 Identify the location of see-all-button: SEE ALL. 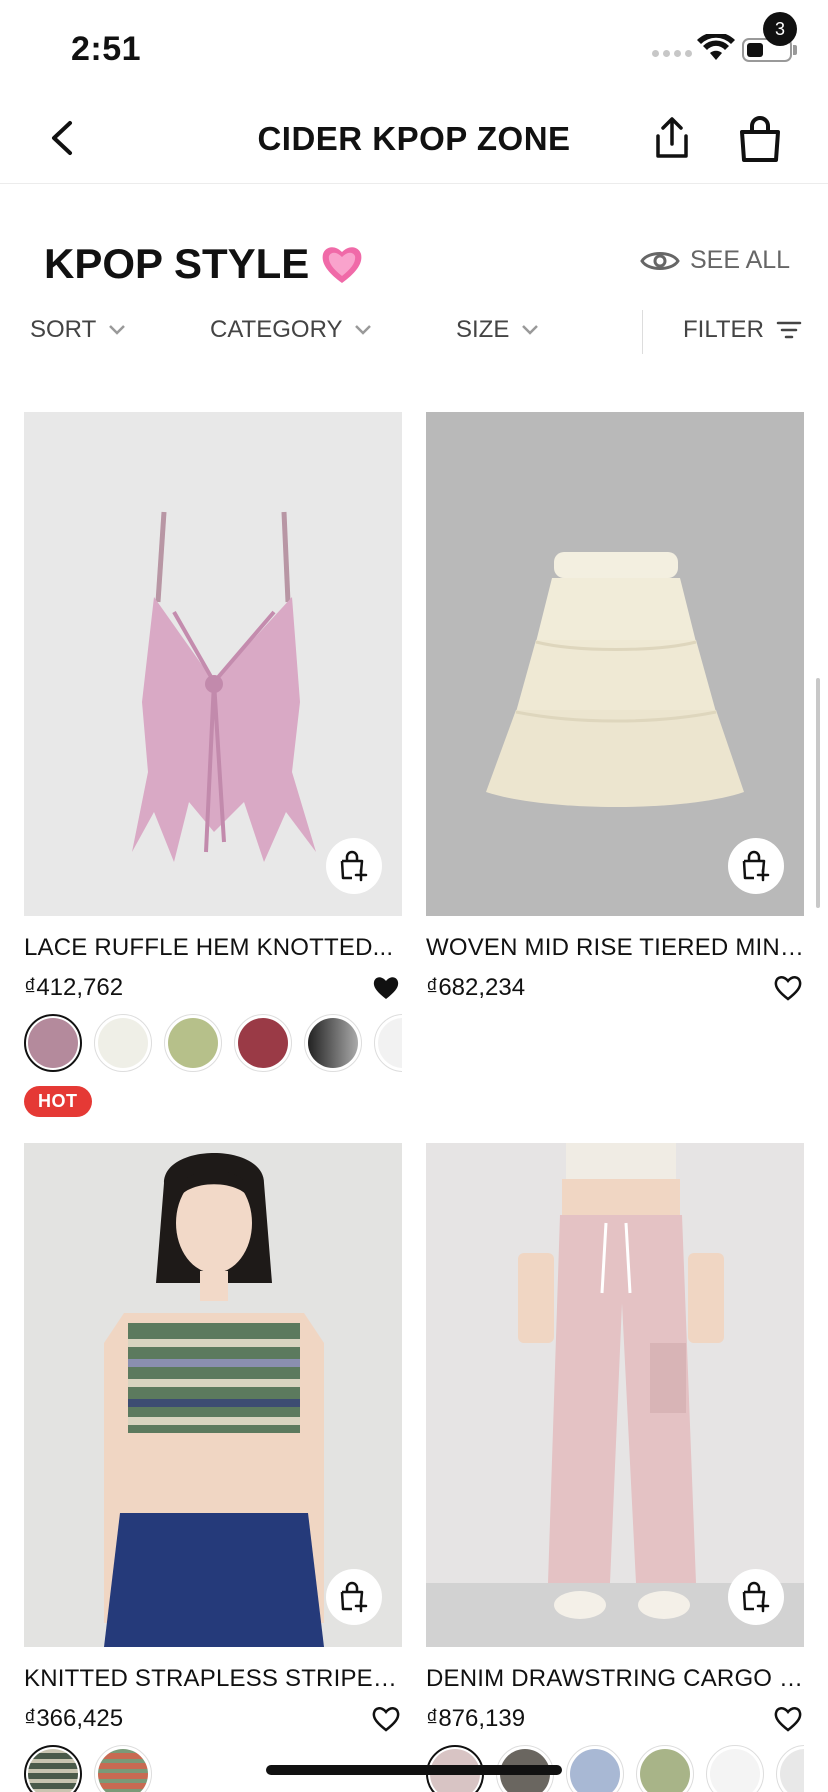
(715, 260).